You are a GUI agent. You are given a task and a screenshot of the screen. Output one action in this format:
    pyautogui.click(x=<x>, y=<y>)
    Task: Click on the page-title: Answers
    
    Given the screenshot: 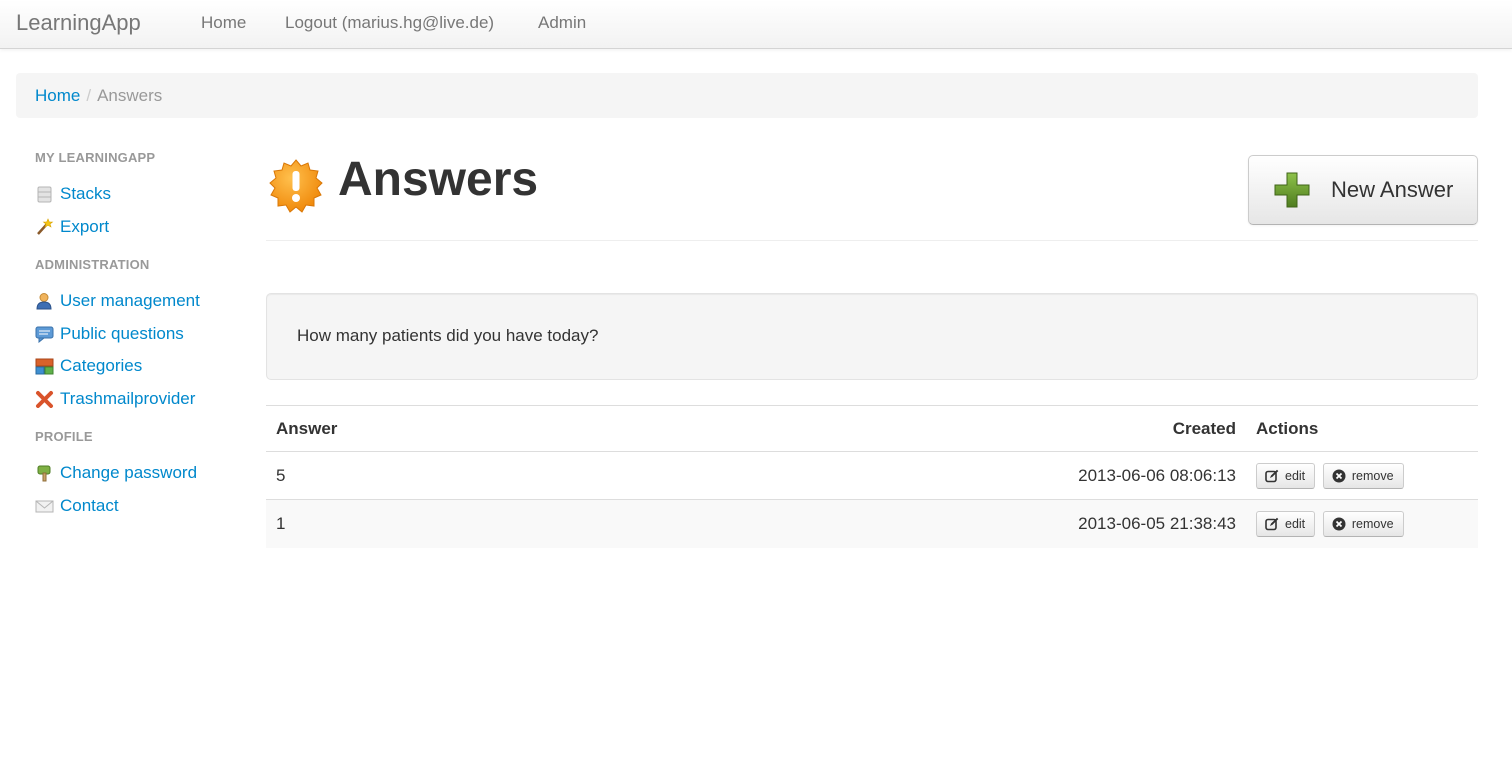 What is the action you would take?
    pyautogui.click(x=438, y=179)
    